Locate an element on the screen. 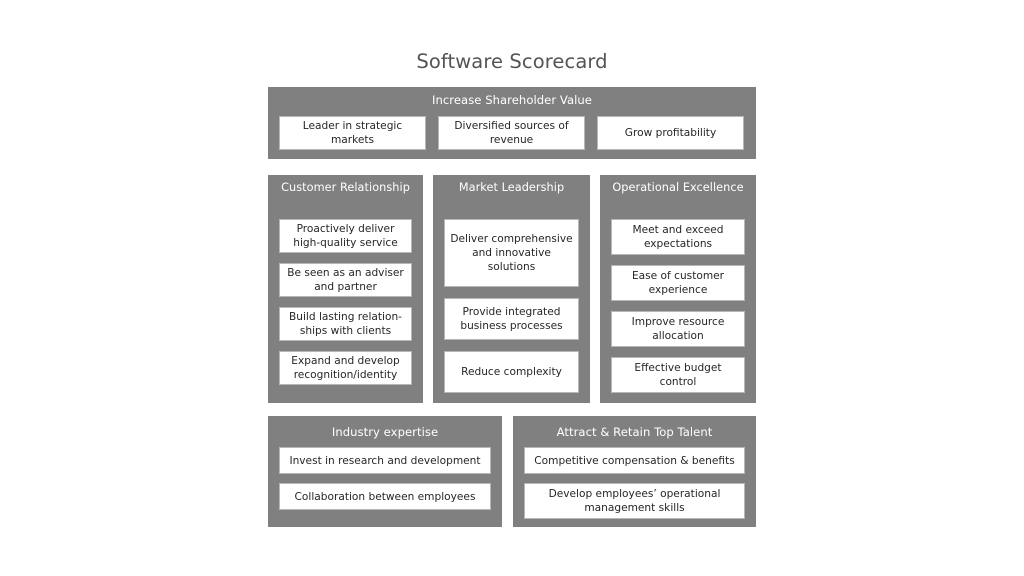 This screenshot has width=1024, height=576. card-label: Proactively deliver high-quality service is located at coordinates (345, 236).